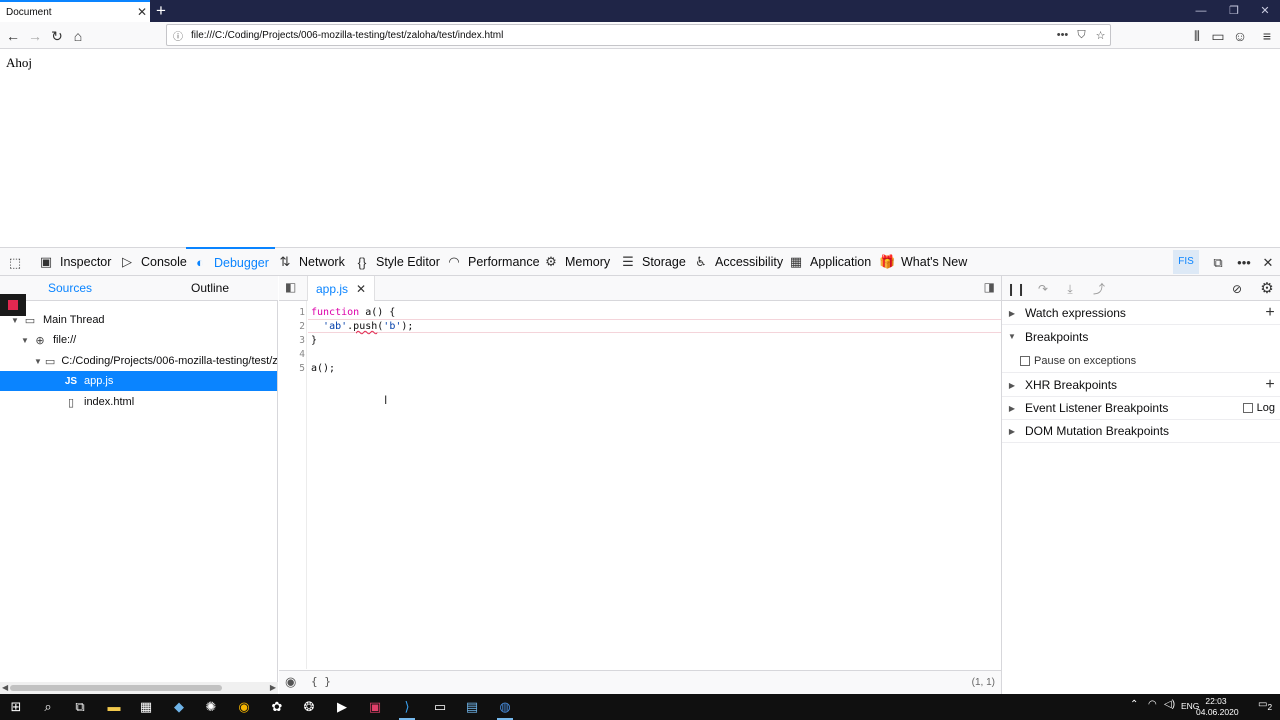 The image size is (1280, 720). Describe the element at coordinates (321, 681) in the screenshot. I see `pretty-print-button: { }` at that location.